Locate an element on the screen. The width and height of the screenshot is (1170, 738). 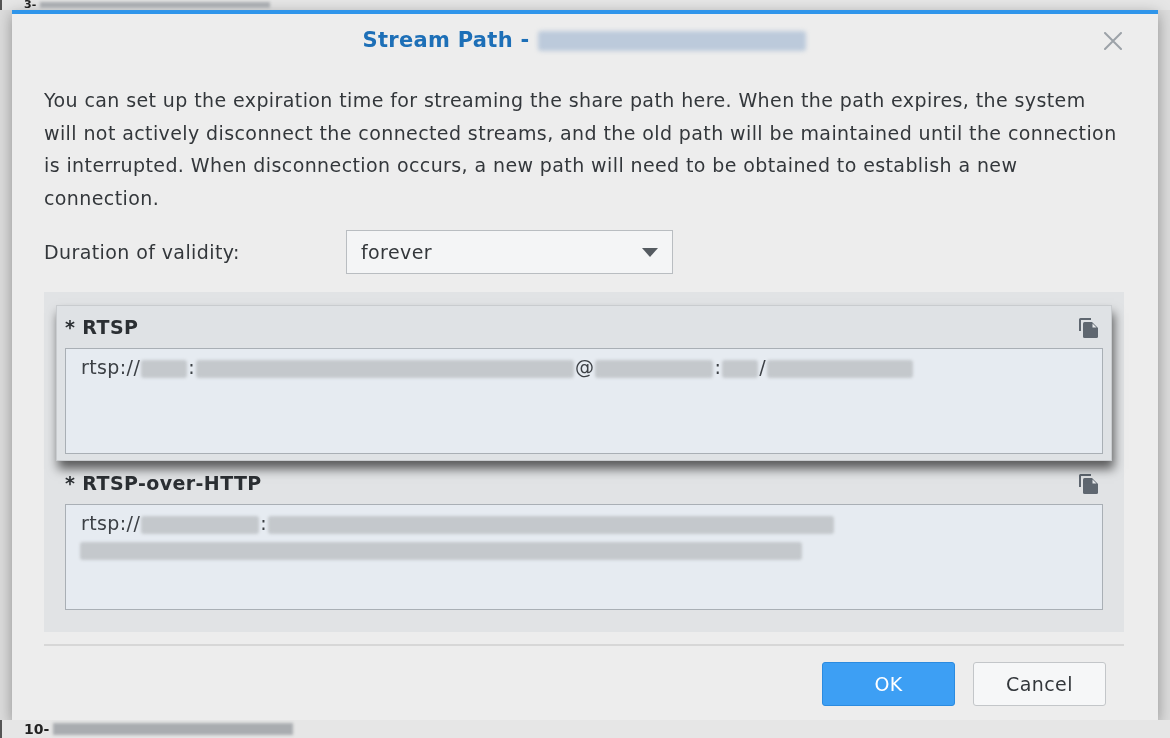
list-row-label: 10- is located at coordinates (37, 729).